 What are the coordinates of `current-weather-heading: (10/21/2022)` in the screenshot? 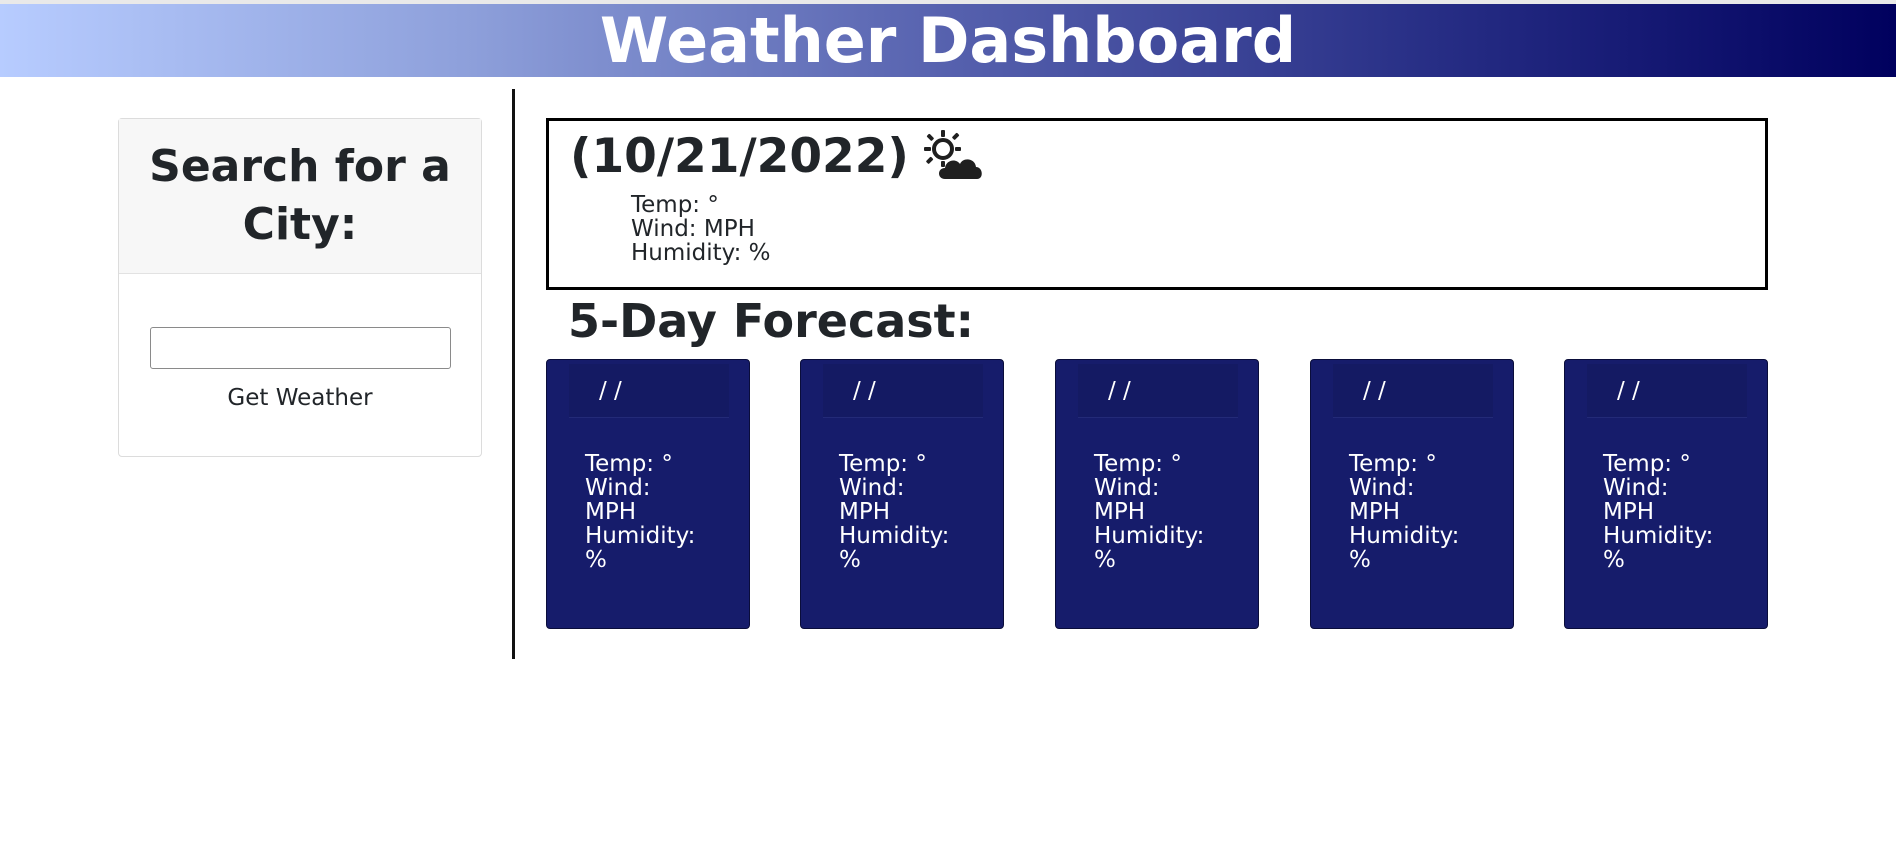 It's located at (777, 157).